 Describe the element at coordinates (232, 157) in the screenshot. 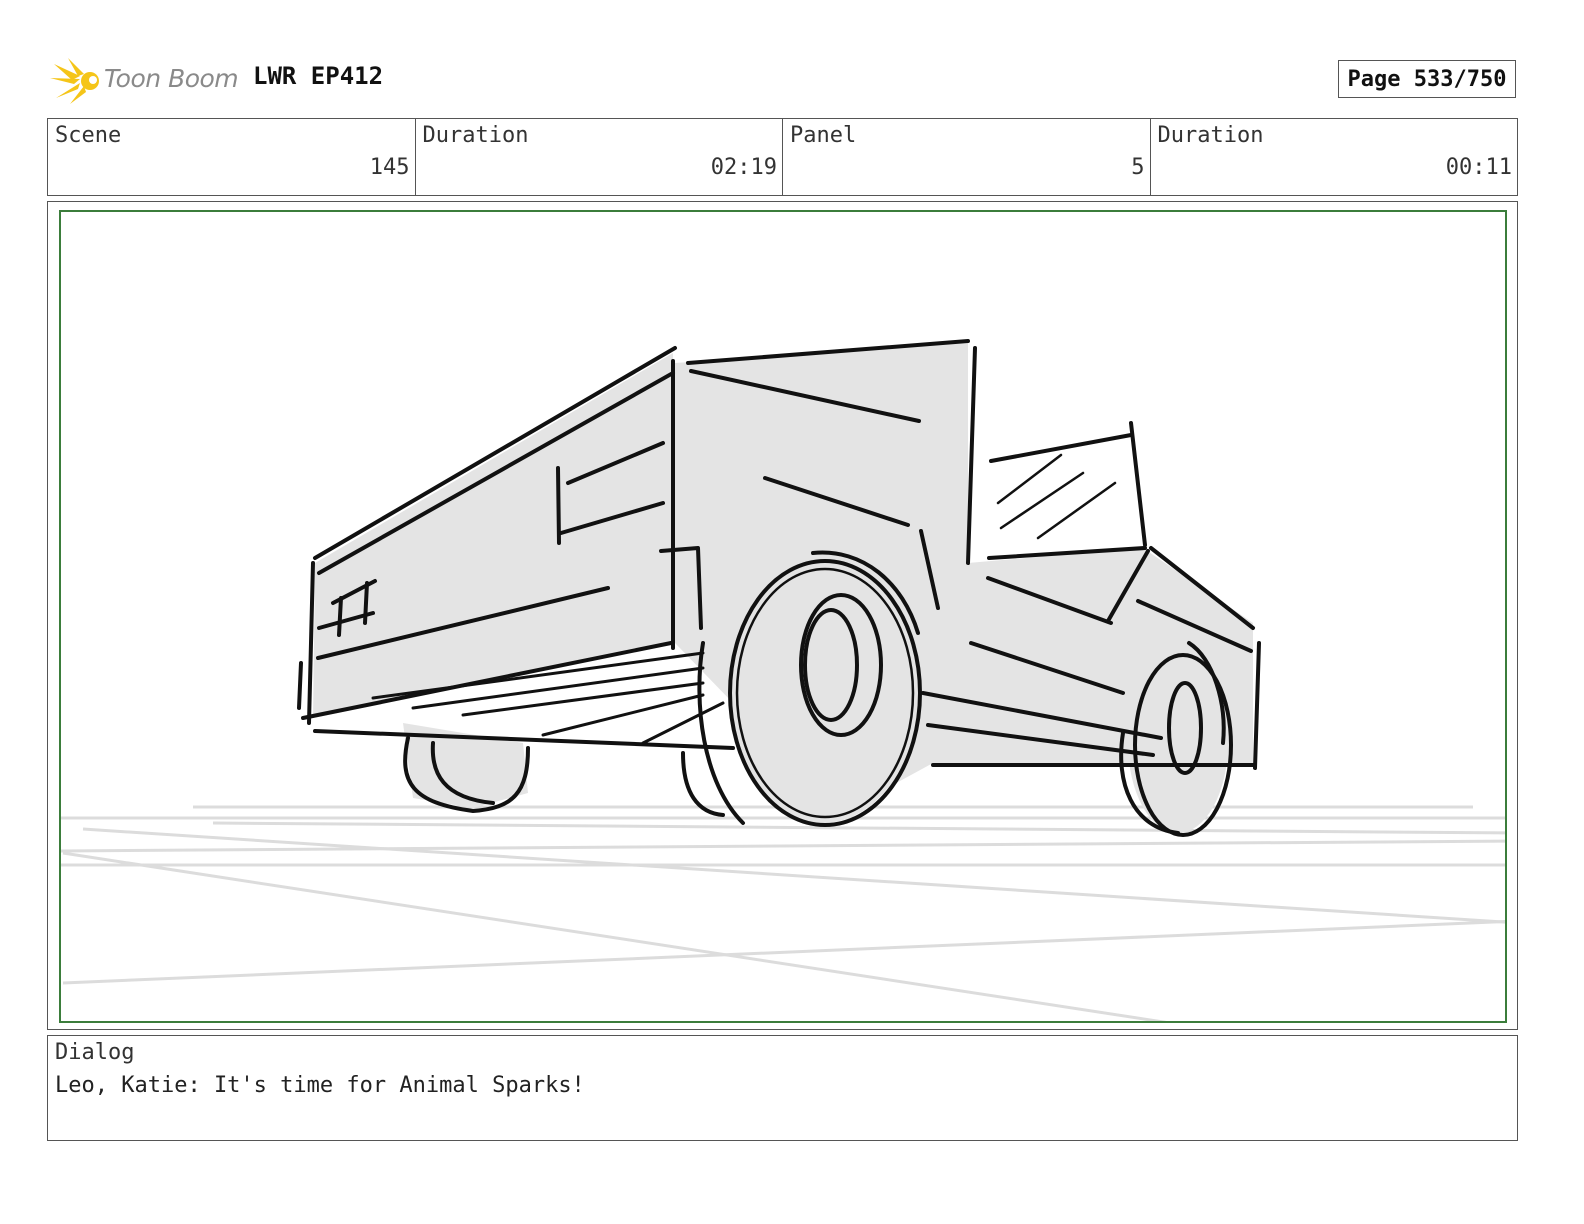

I see `scene-cell: Scene 145` at that location.